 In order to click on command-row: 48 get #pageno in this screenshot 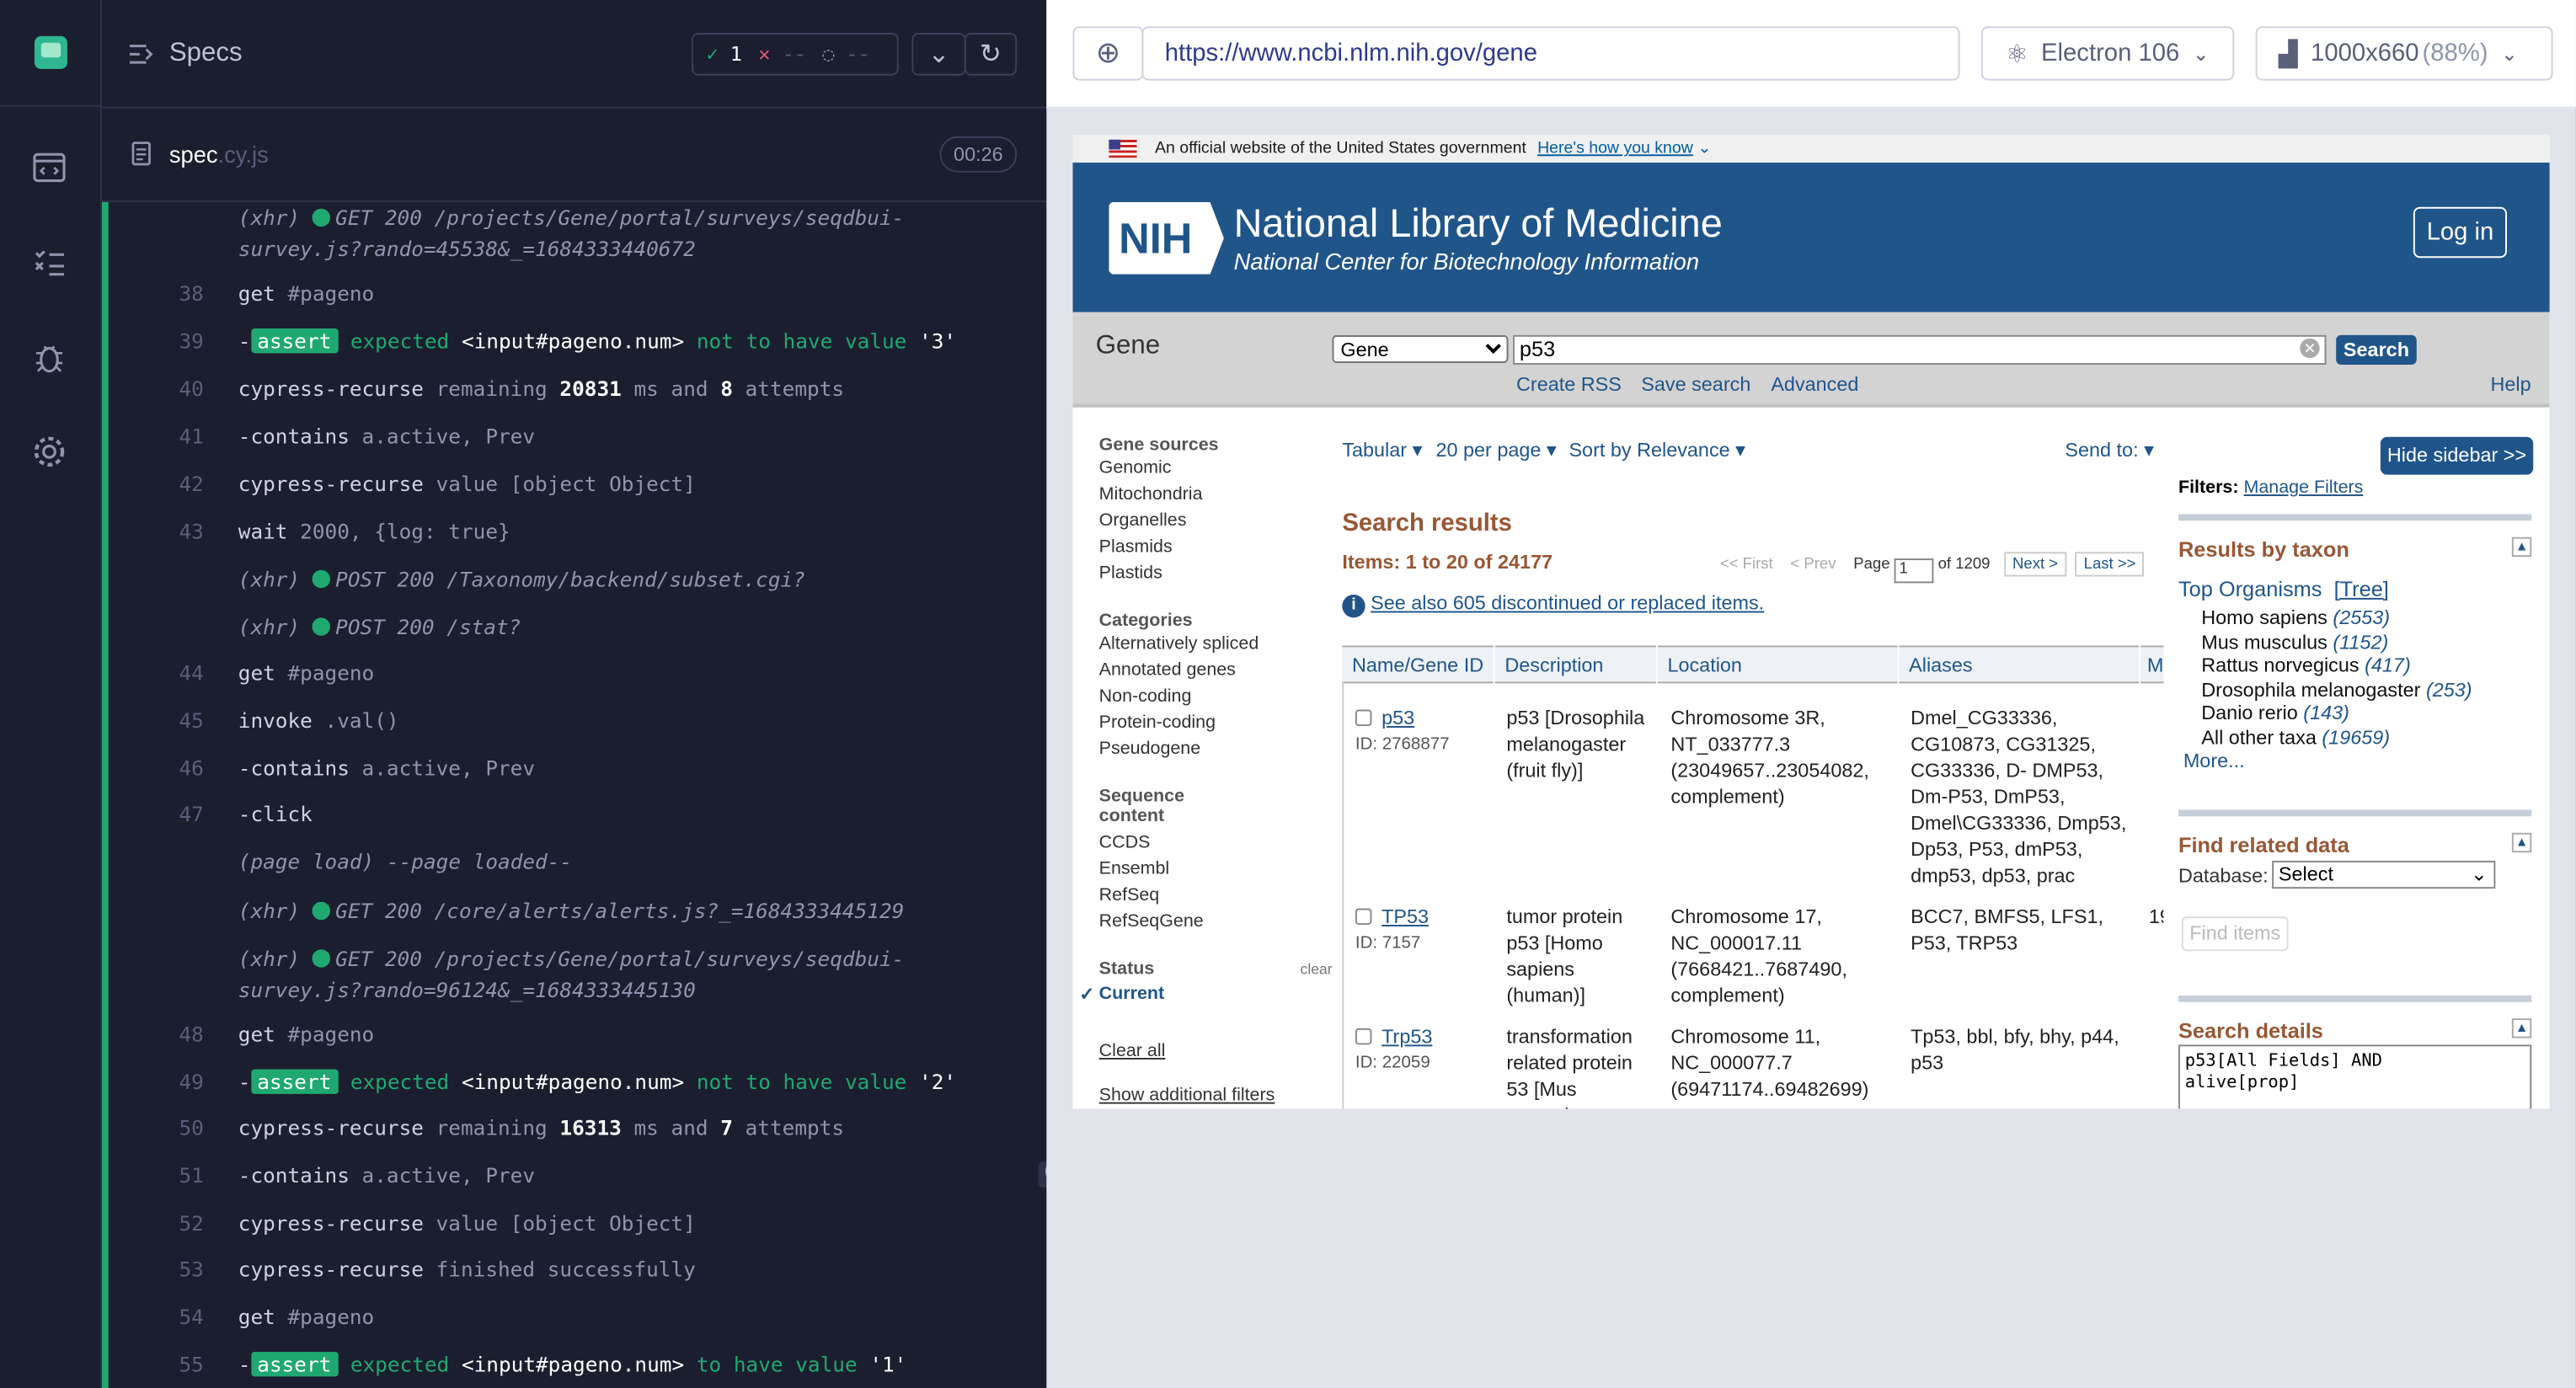, I will do `click(586, 1034)`.